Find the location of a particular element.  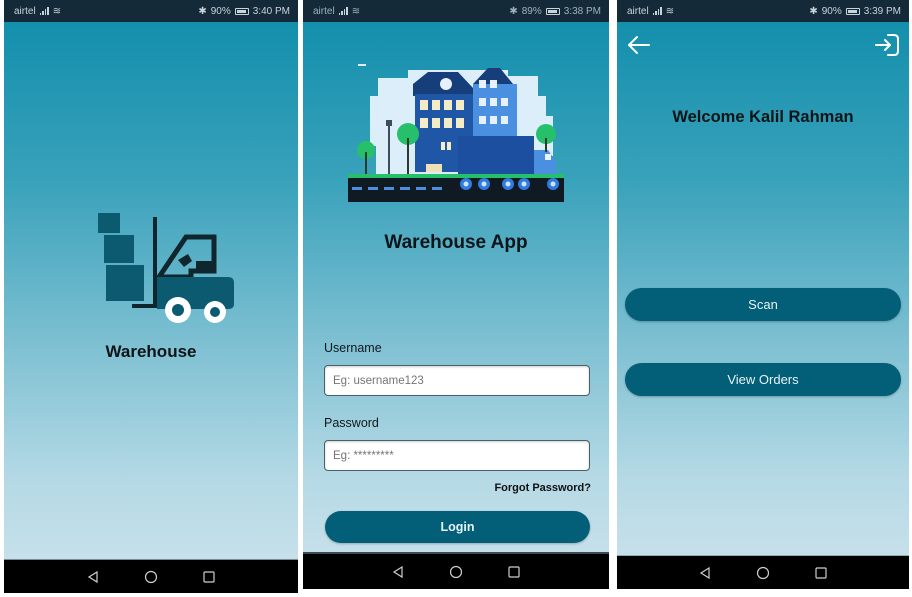

password-input is located at coordinates (457, 455).